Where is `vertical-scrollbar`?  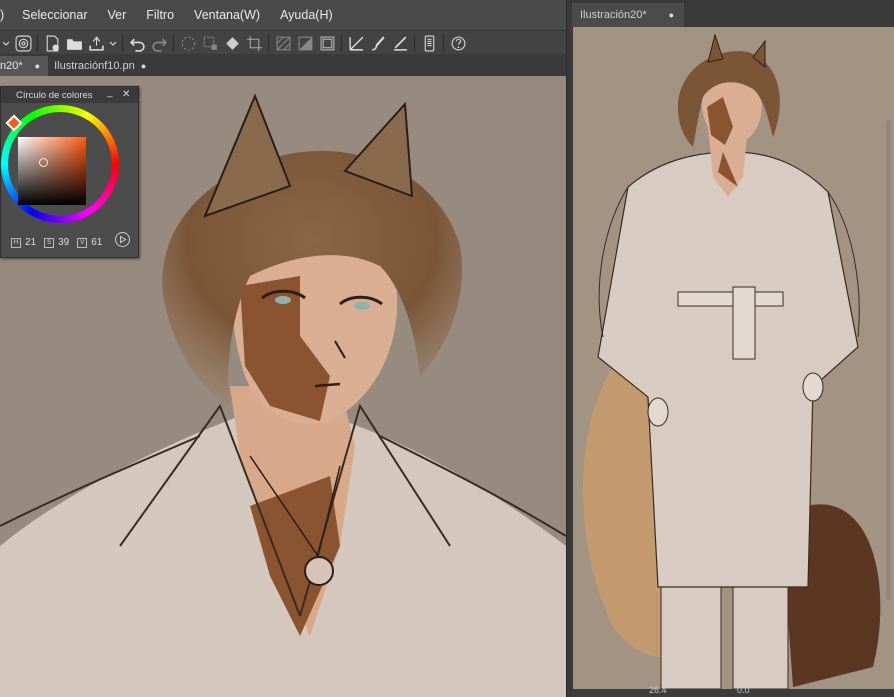 vertical-scrollbar is located at coordinates (888, 360).